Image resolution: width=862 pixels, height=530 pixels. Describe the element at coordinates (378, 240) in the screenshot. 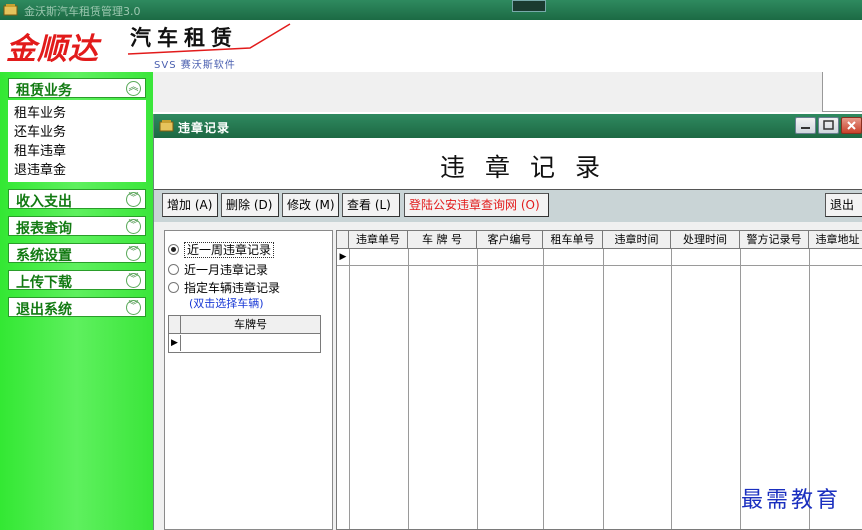

I see `col-violation-no: 违章单号` at that location.